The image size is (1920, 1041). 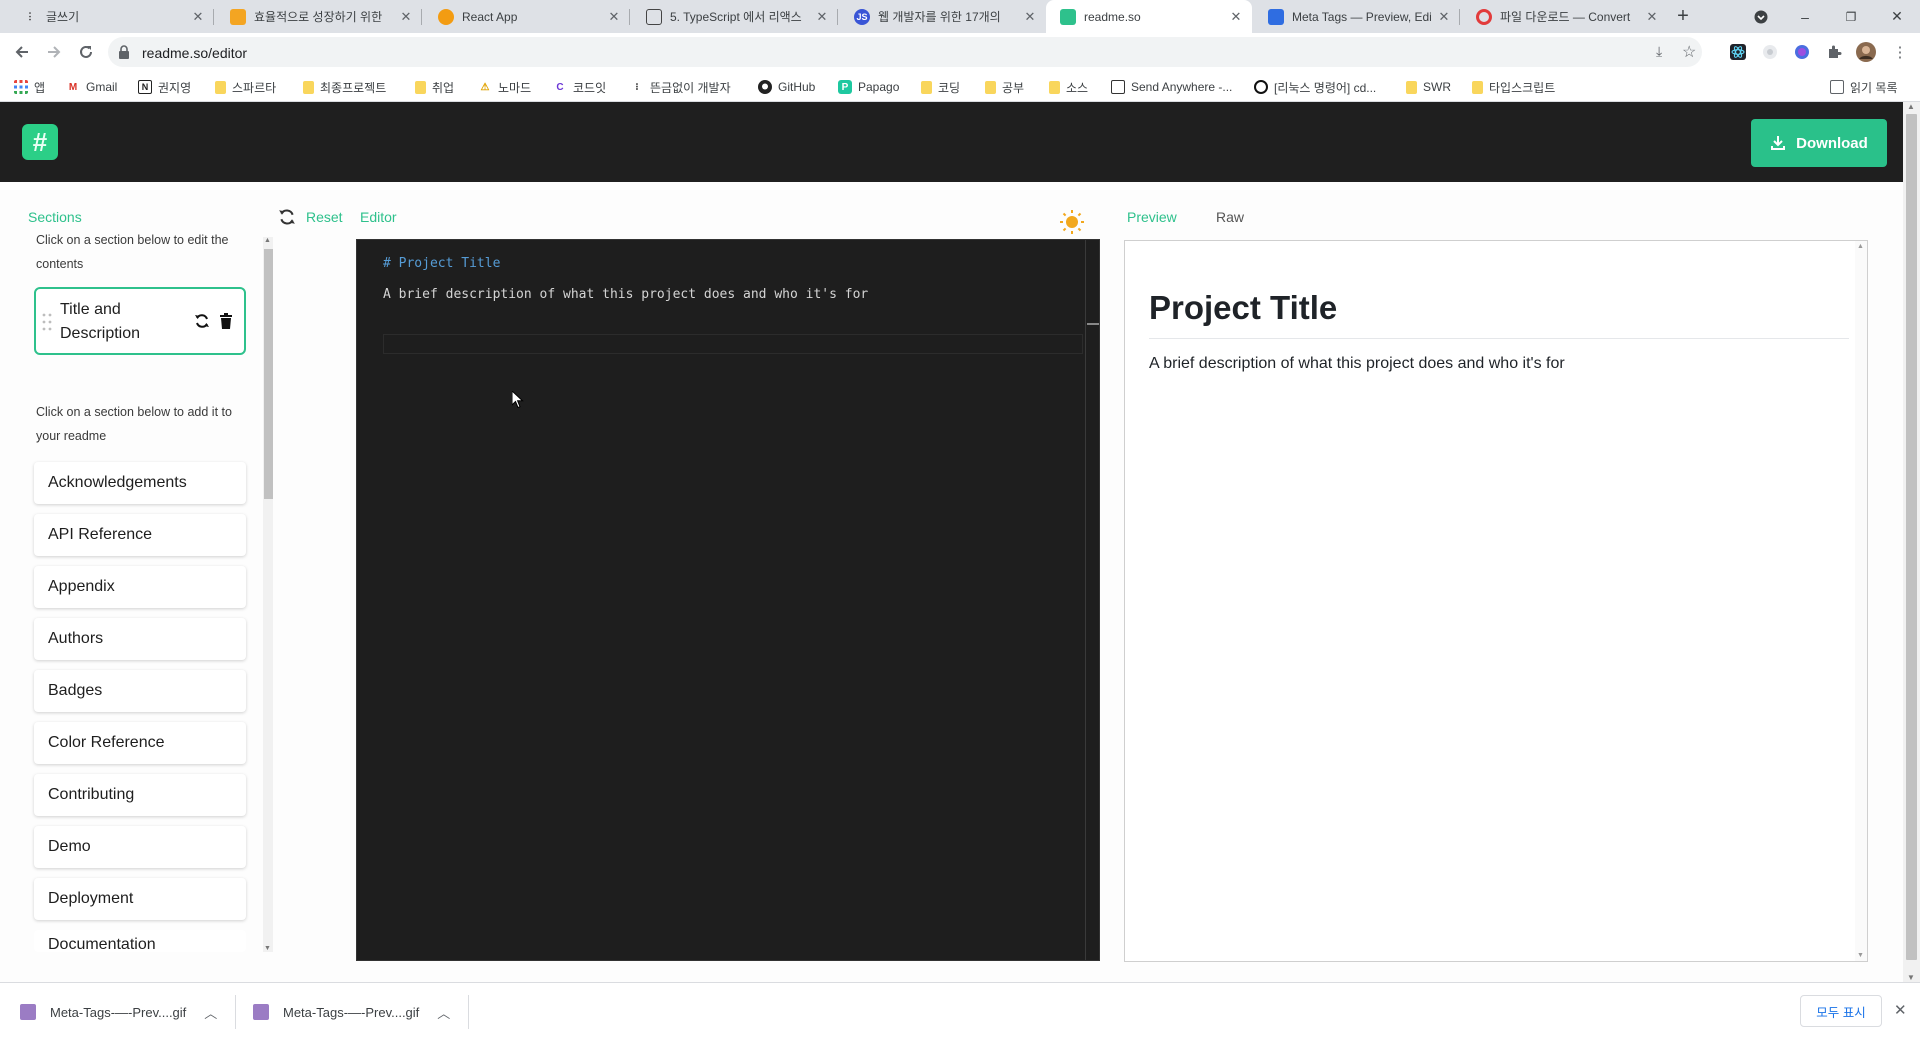 I want to click on show-all-downloads-button: 모두 표시, so click(x=1841, y=1011).